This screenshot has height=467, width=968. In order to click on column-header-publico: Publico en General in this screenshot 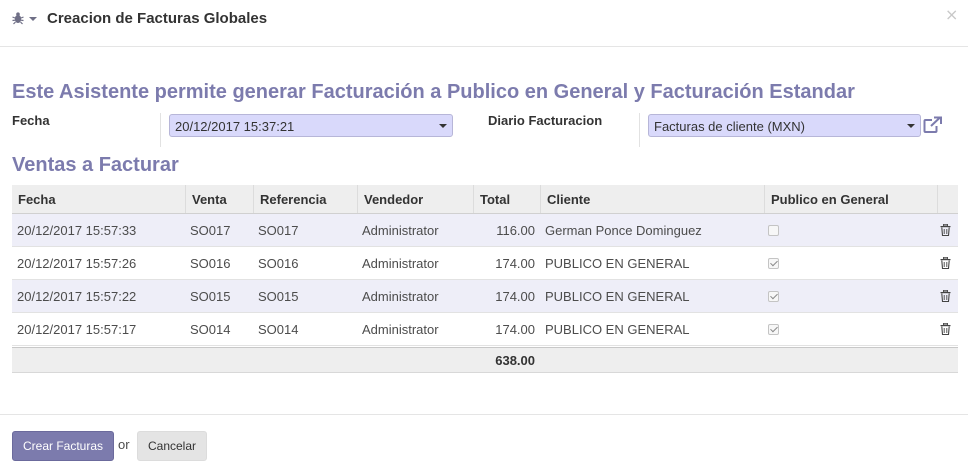, I will do `click(851, 199)`.